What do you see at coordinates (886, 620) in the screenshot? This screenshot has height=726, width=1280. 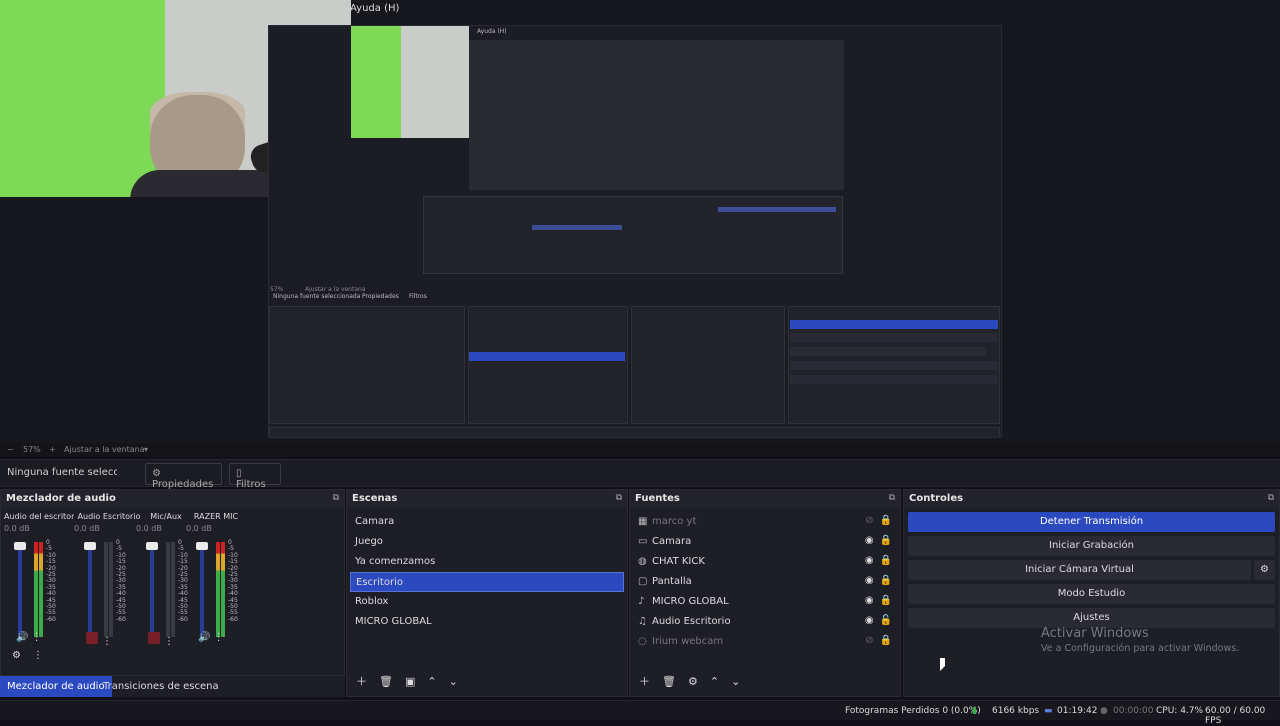 I see `unlock-icon: 🔓` at bounding box center [886, 620].